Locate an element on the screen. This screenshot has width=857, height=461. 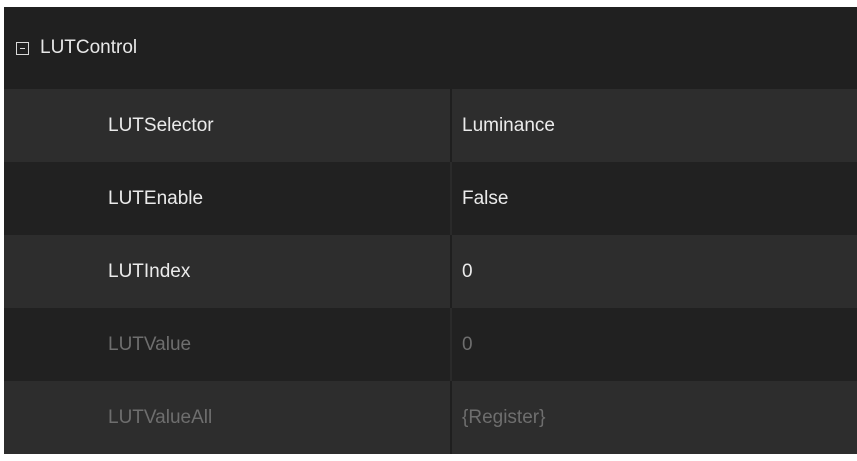
category-label: LUTControl is located at coordinates (89, 47).